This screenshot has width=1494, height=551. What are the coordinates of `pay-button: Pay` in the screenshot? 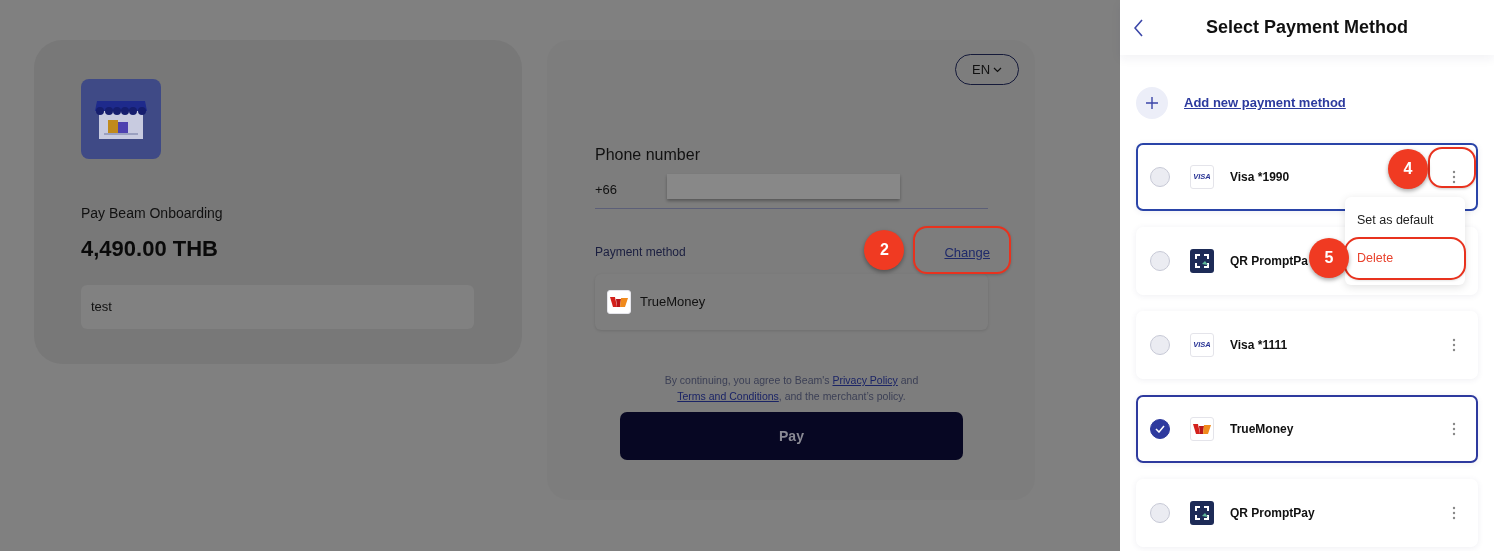 It's located at (791, 436).